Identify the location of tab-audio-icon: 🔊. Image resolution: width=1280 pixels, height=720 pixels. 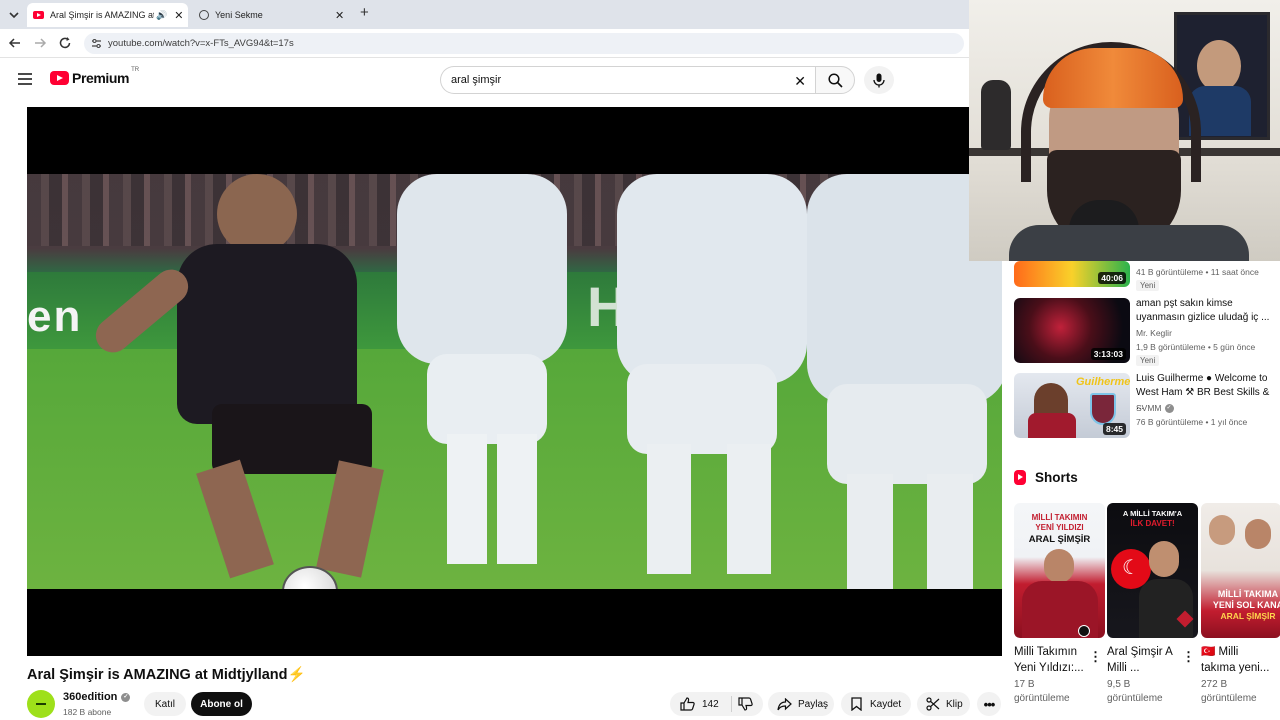
(161, 15).